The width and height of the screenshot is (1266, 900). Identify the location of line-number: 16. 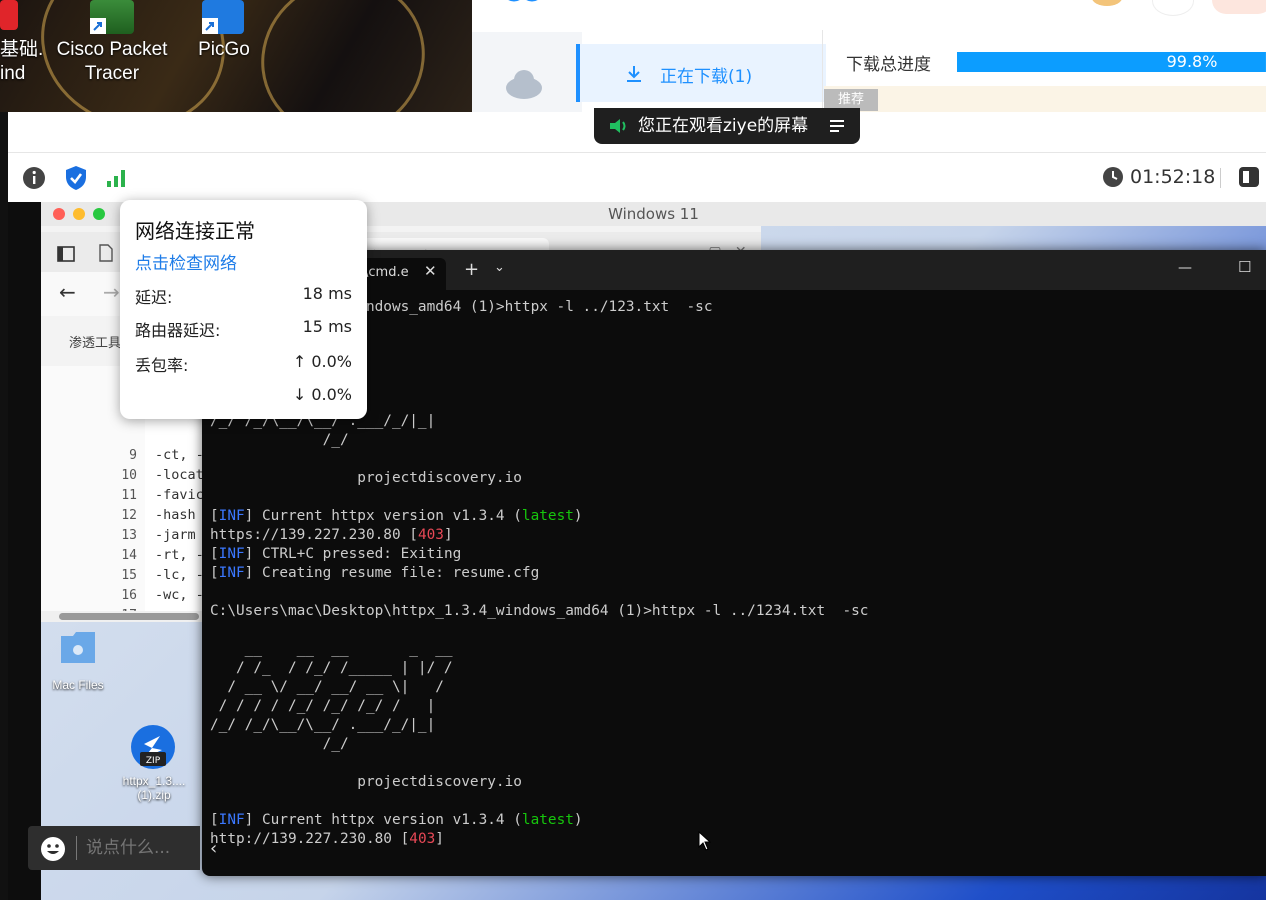
(129, 595).